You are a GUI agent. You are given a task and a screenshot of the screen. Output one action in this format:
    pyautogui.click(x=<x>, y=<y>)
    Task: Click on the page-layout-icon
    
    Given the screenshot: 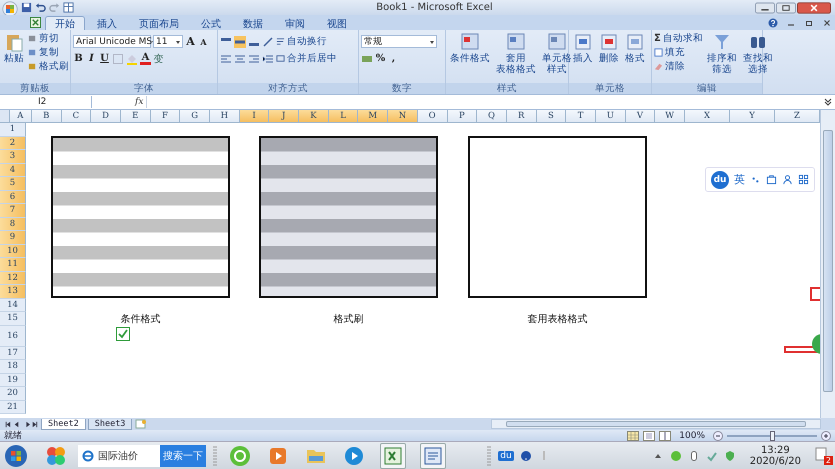 What is the action you would take?
    pyautogui.click(x=649, y=435)
    